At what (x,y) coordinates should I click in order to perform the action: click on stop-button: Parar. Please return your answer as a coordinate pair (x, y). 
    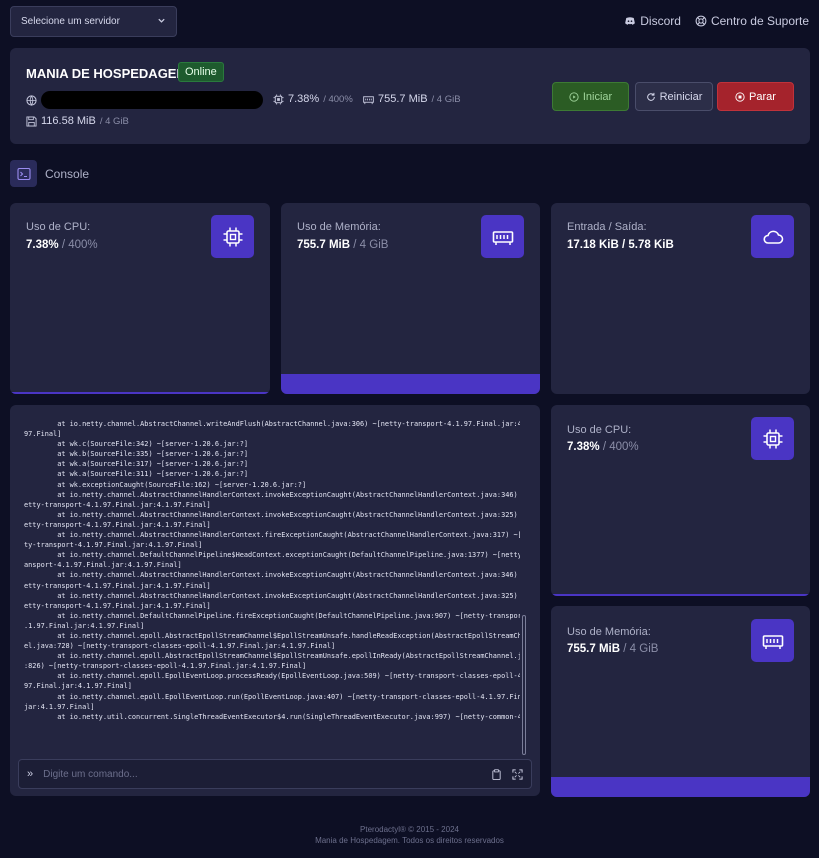
    Looking at the image, I should click on (755, 96).